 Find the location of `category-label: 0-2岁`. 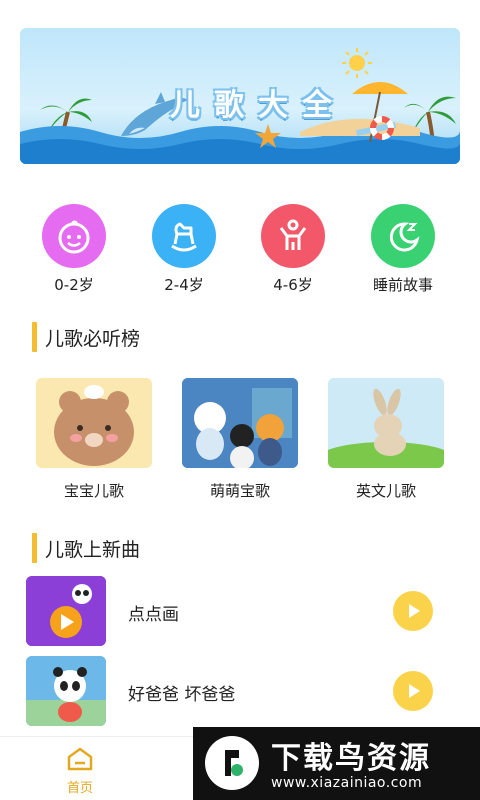

category-label: 0-2岁 is located at coordinates (74, 285).